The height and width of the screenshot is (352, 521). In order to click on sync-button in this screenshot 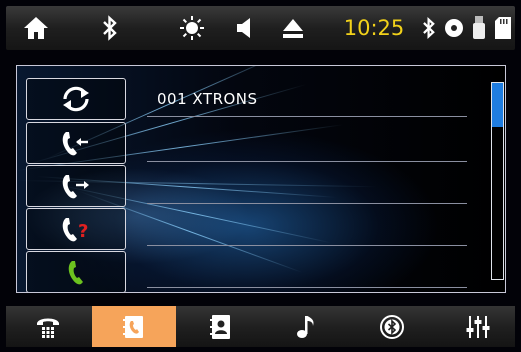, I will do `click(76, 99)`.